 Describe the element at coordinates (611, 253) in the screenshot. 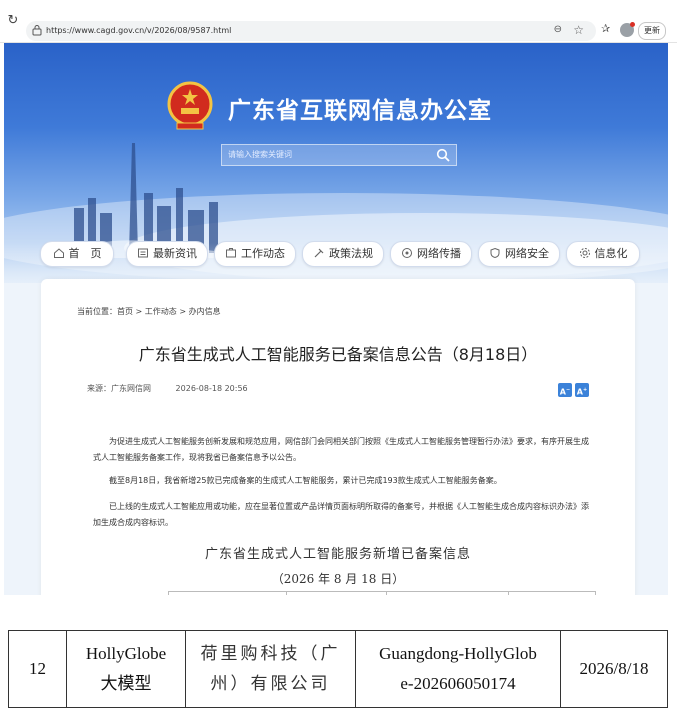

I see `nav-item-label: 信息化` at that location.